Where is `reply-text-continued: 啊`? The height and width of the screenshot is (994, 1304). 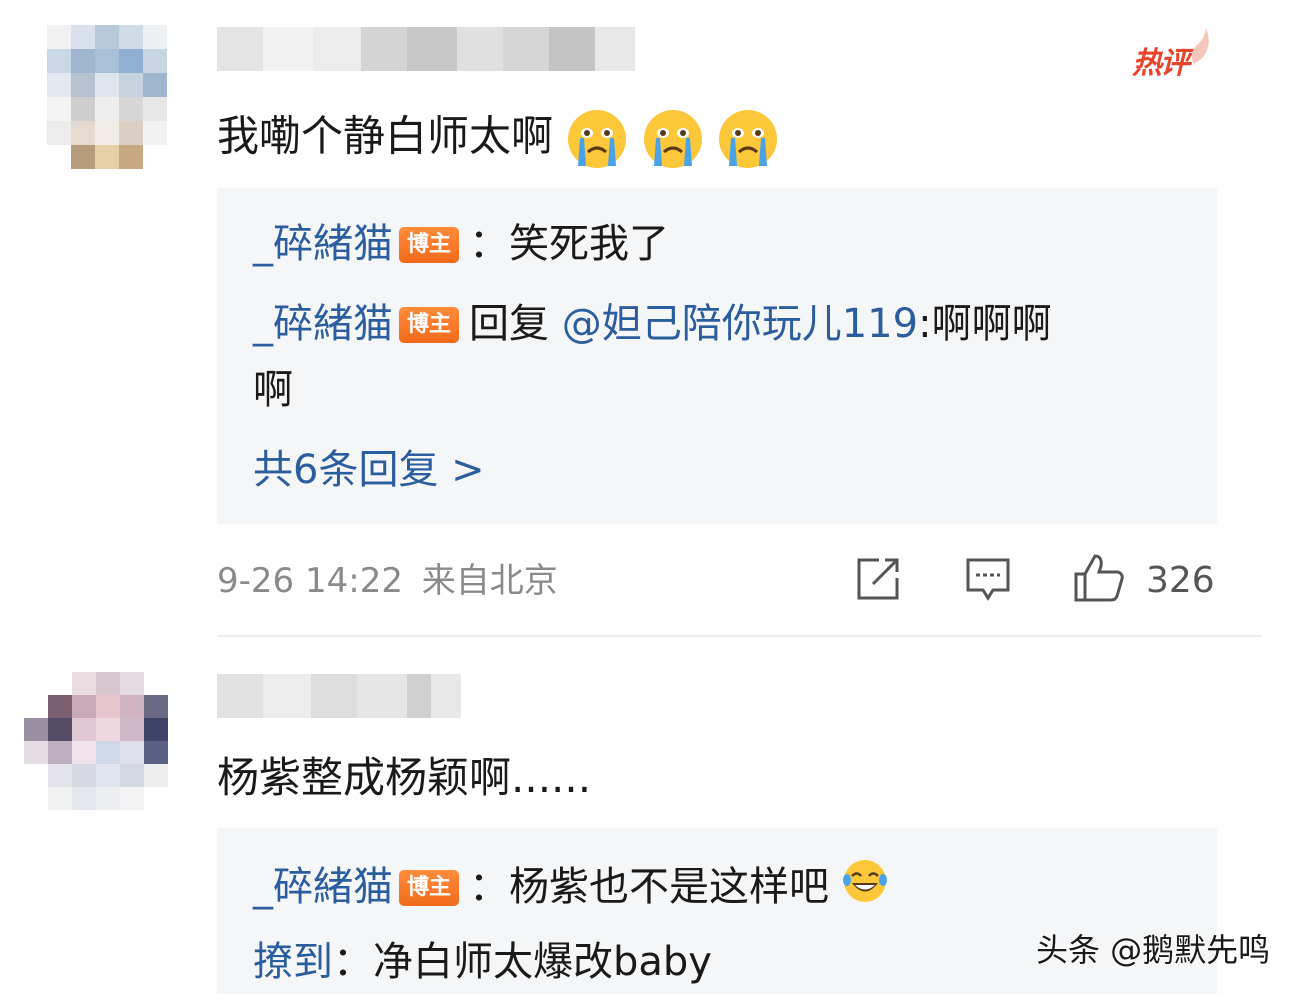
reply-text-continued: 啊 is located at coordinates (273, 390).